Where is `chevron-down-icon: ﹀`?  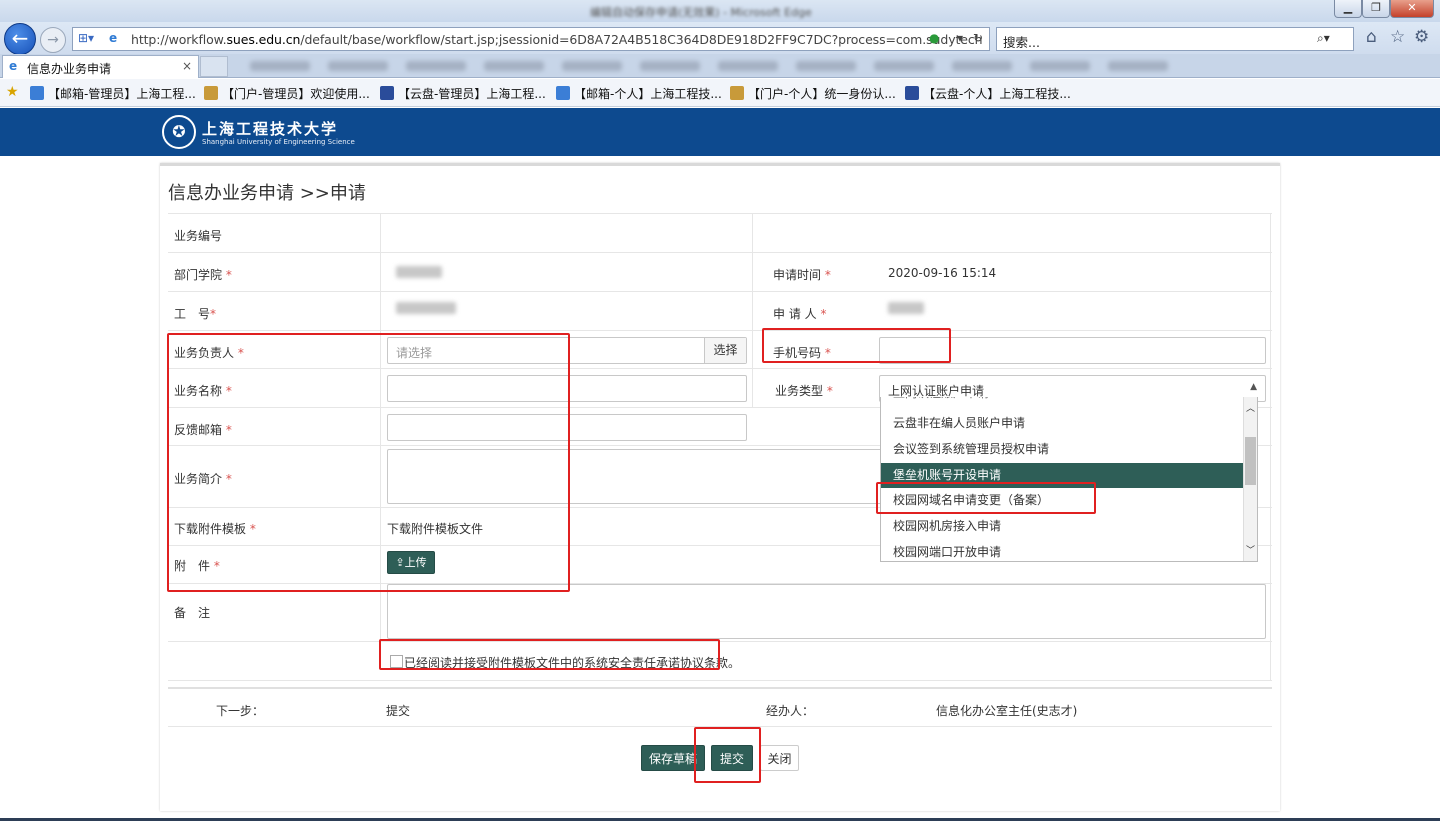 chevron-down-icon: ﹀ is located at coordinates (1250, 549).